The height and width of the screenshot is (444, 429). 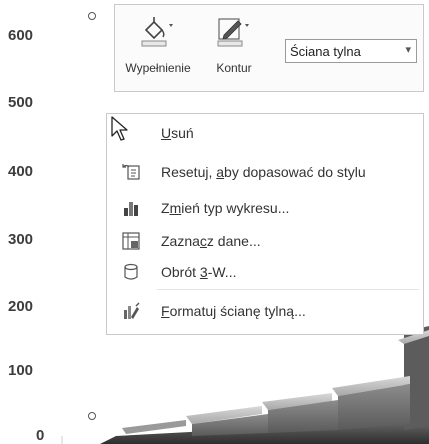 I want to click on y-tick-0: 0, so click(x=40, y=435).